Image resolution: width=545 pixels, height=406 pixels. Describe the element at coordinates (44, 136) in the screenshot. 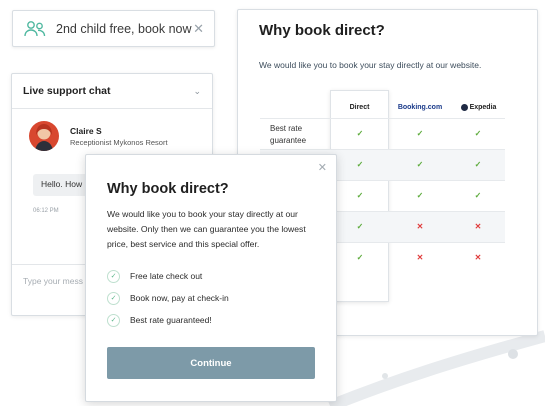

I see `avatar` at that location.